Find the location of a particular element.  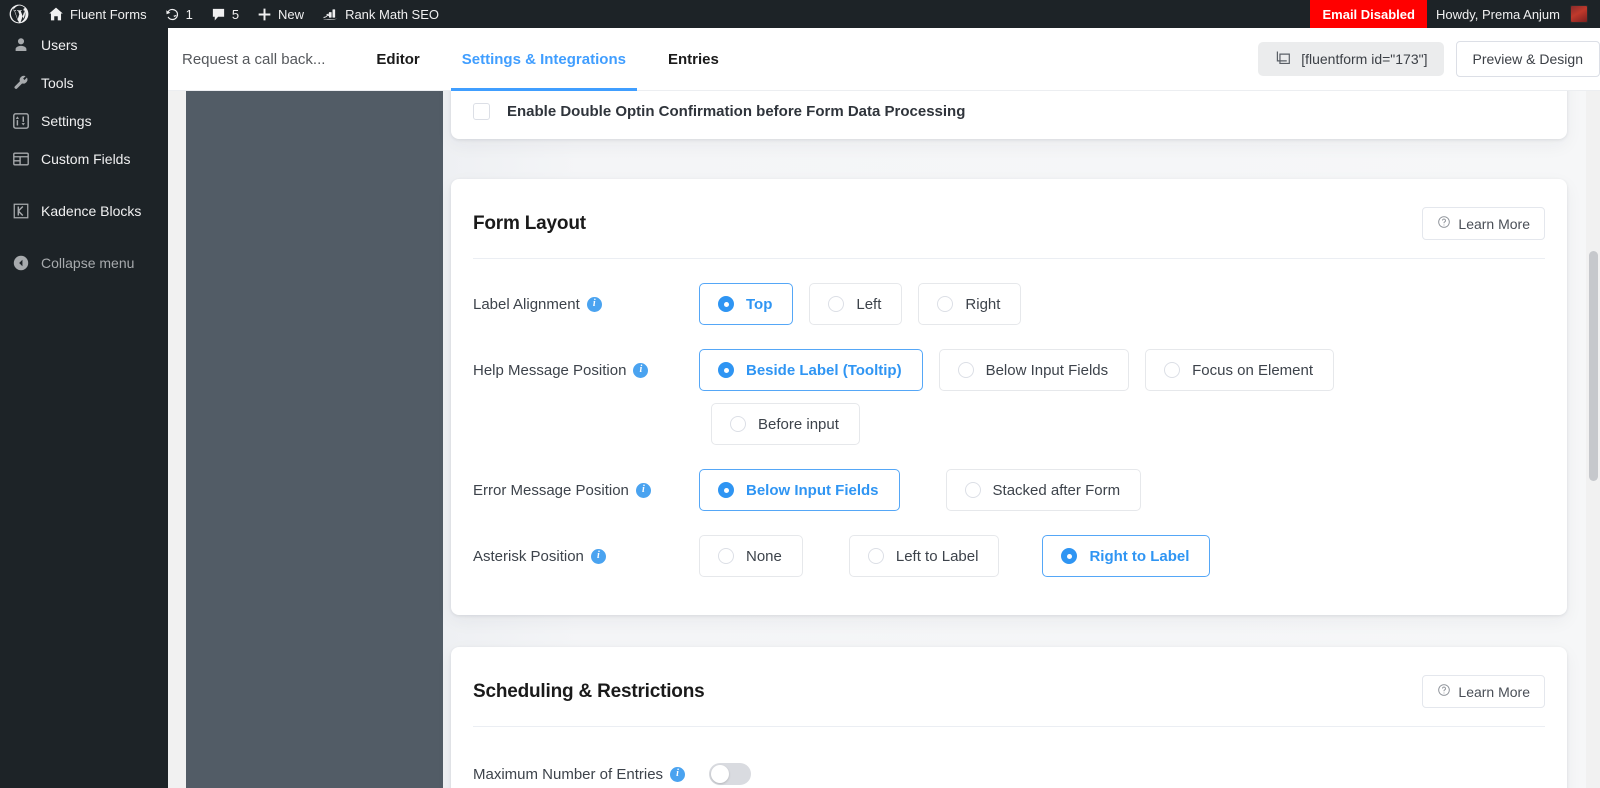

form-layout-header: Form Layout Learn More is located at coordinates (1009, 209).